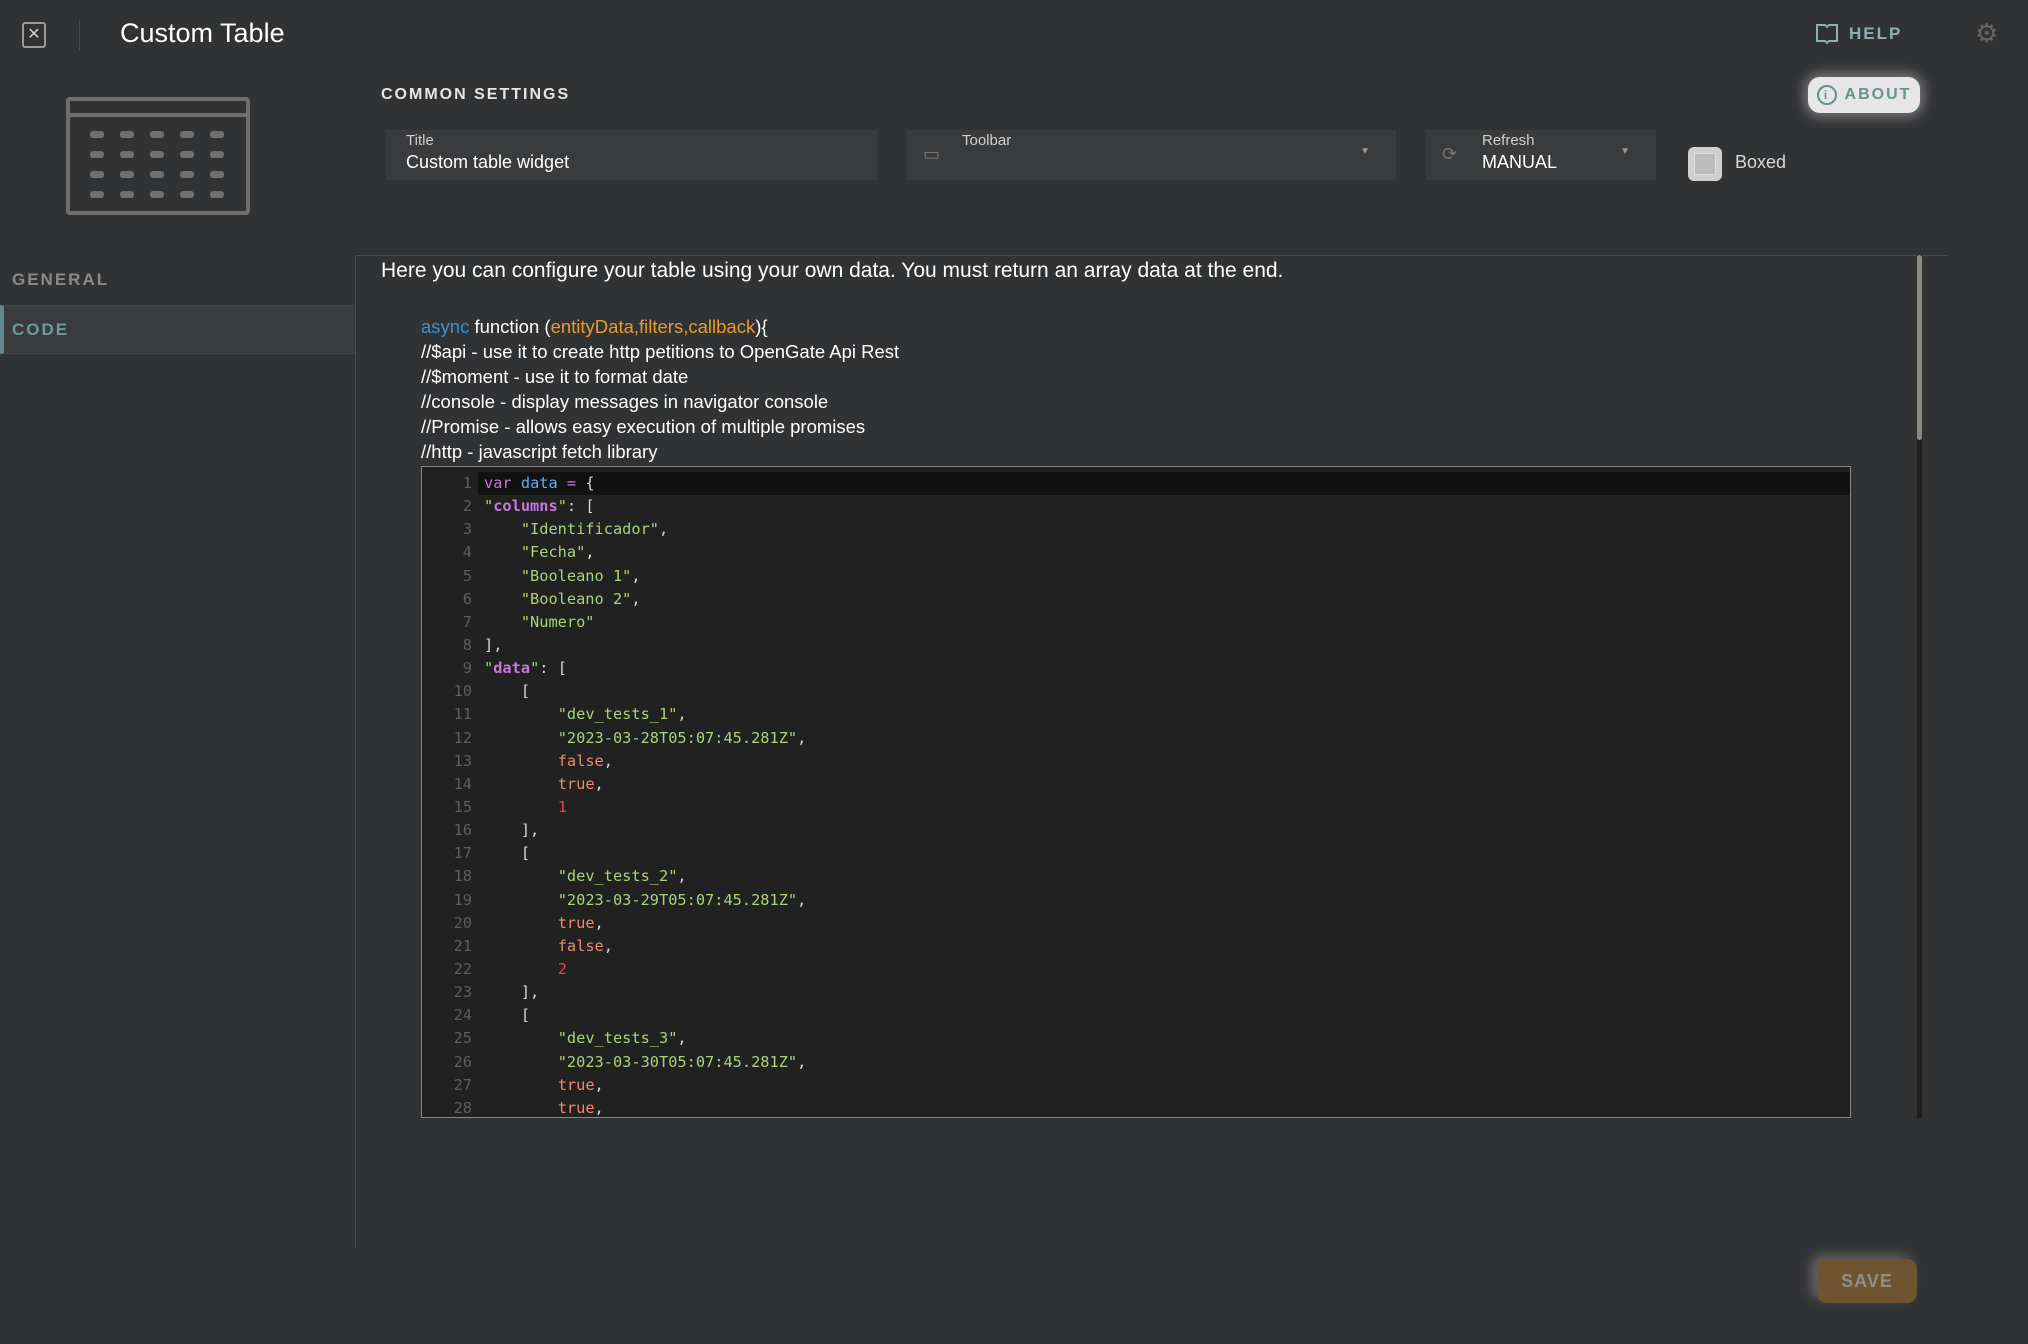  Describe the element at coordinates (1136, 552) in the screenshot. I see `code-line: 4 "Fecha",` at that location.